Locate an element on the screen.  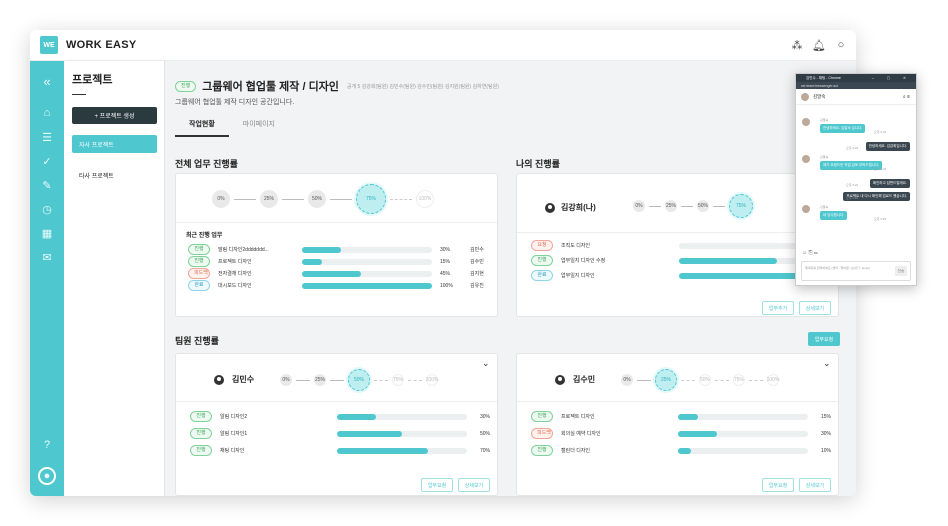
home-icon: ⌂ is located at coordinates (47, 113).